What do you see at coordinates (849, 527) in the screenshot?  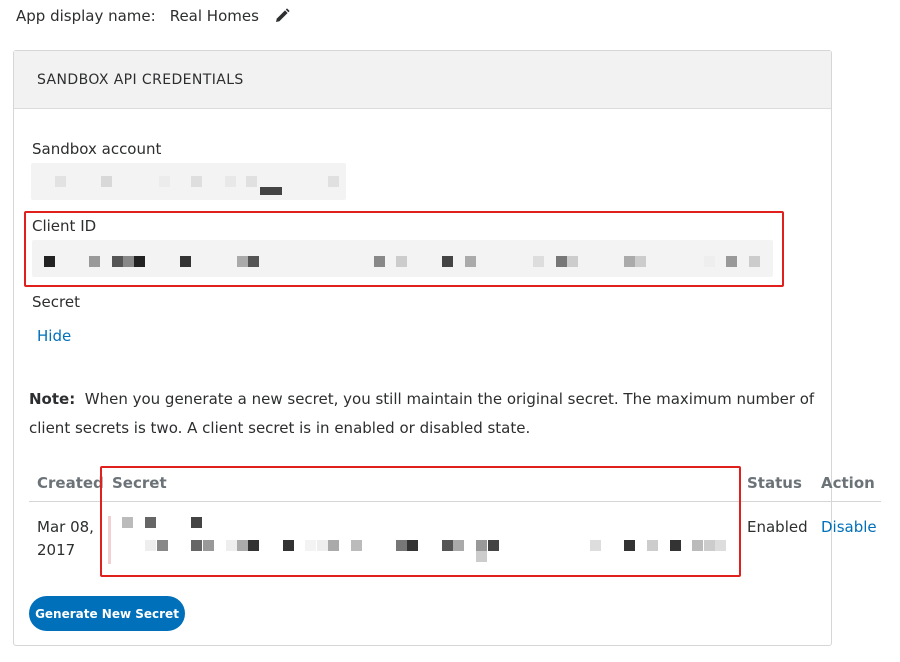 I see `disable-secret-link: Disable` at bounding box center [849, 527].